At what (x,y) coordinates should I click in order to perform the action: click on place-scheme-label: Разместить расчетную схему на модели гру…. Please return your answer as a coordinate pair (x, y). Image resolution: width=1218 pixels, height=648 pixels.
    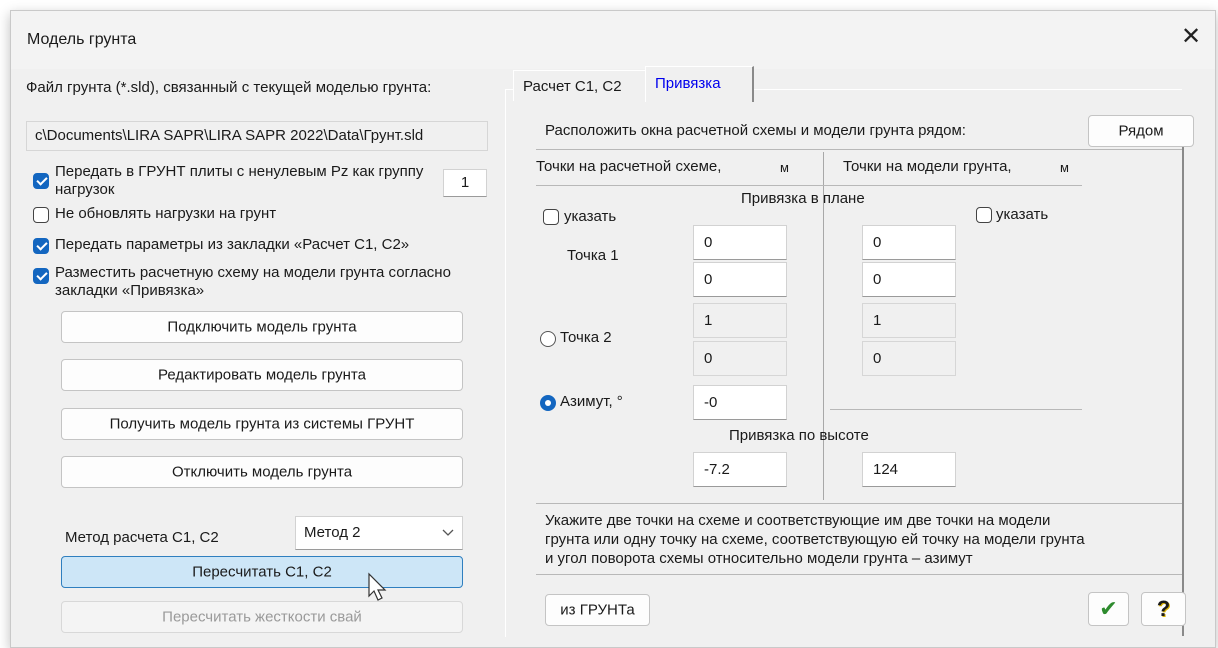
    Looking at the image, I should click on (253, 281).